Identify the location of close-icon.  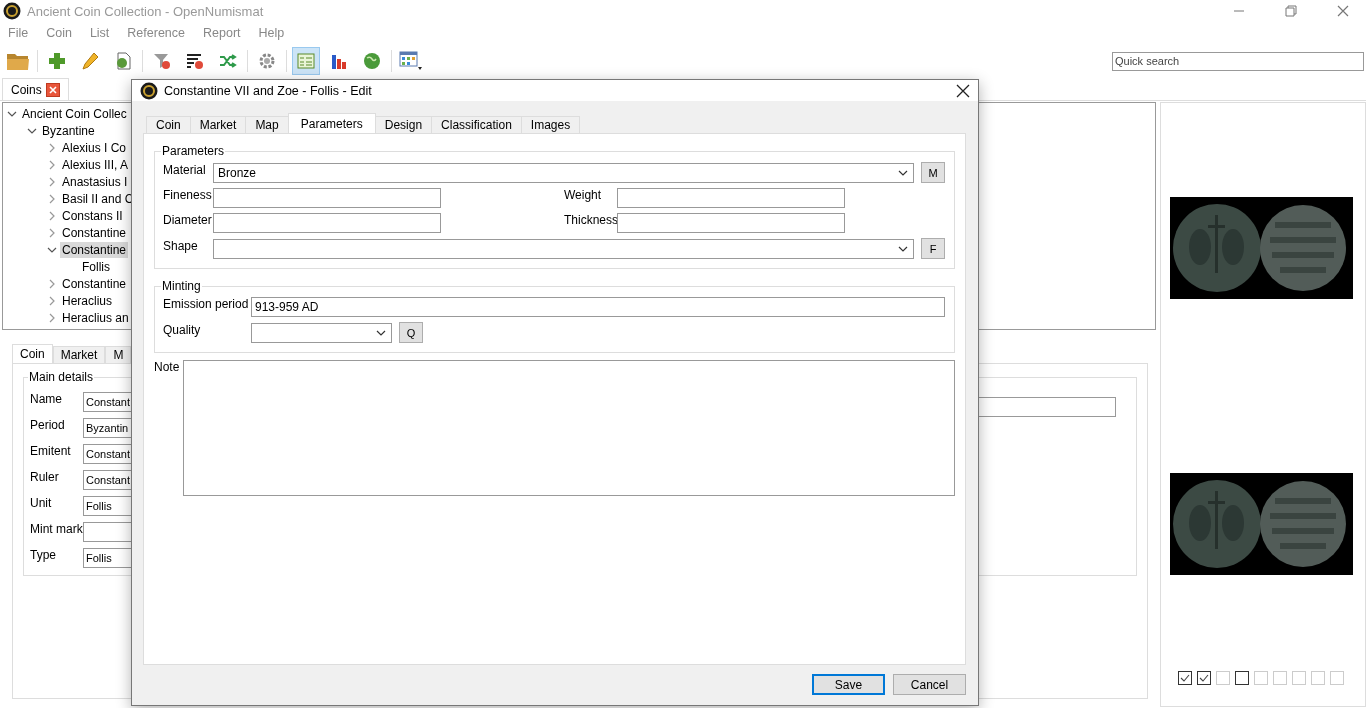
(963, 90).